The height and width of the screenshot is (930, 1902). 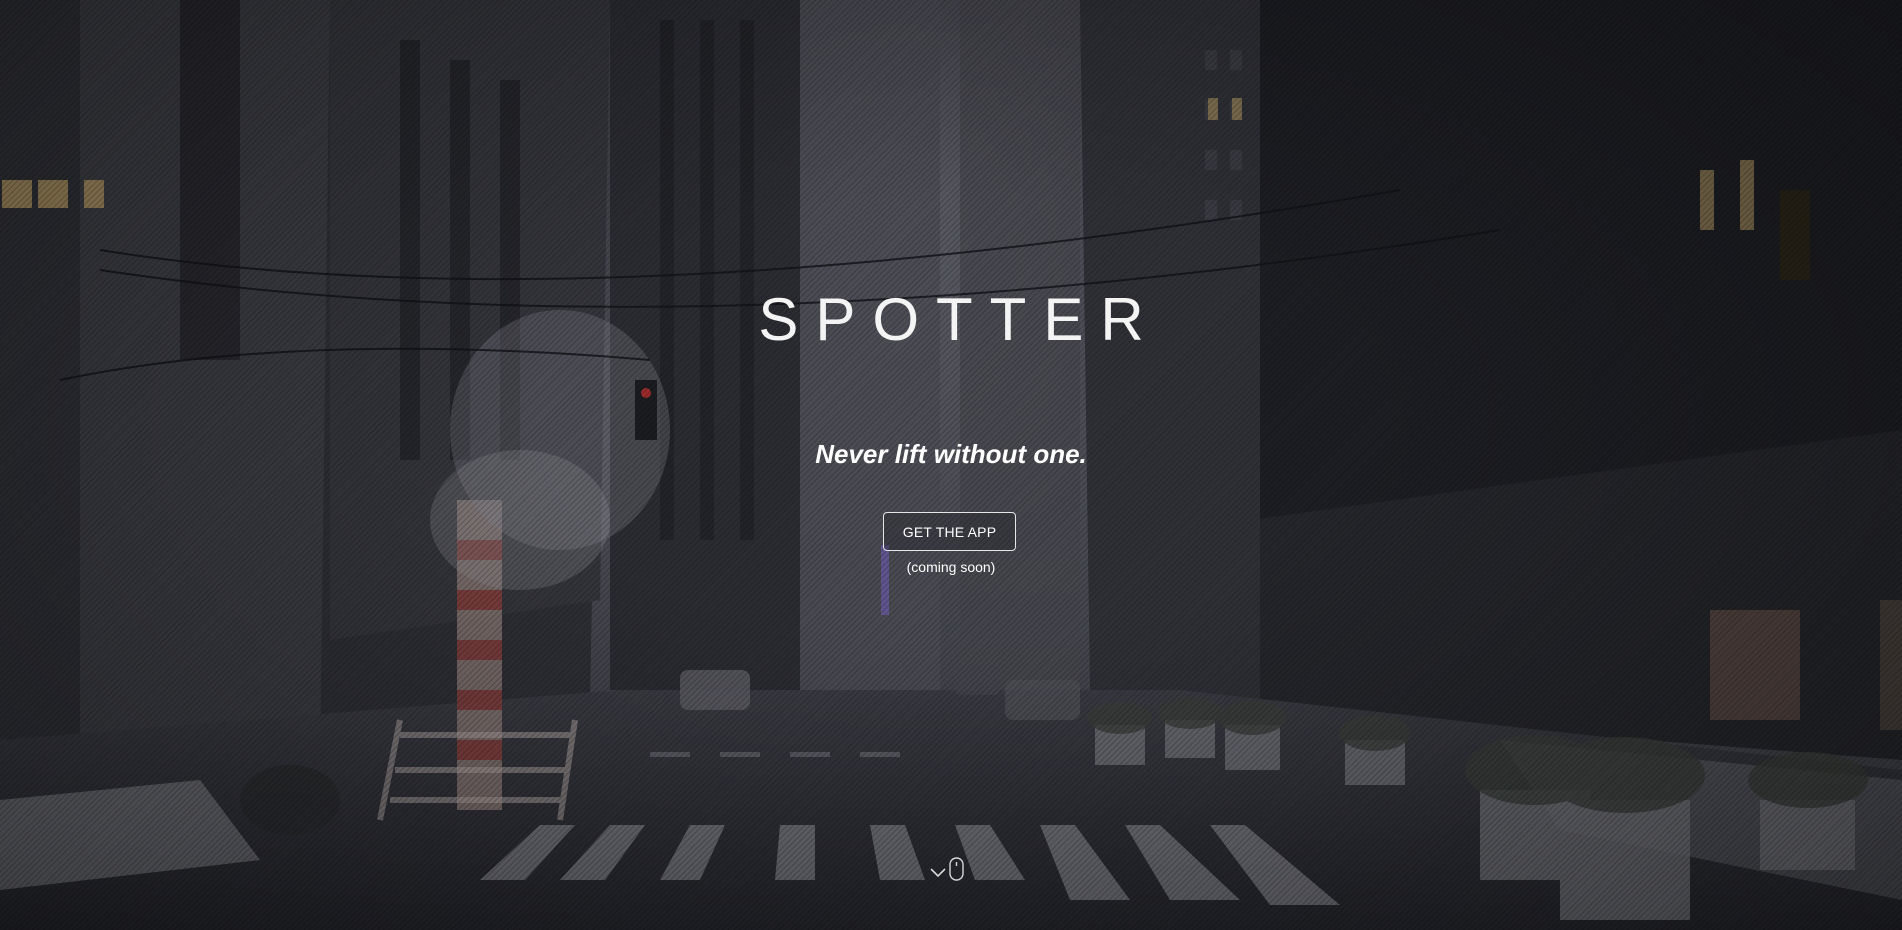 What do you see at coordinates (959, 319) in the screenshot?
I see `brand-title: SPOTTER` at bounding box center [959, 319].